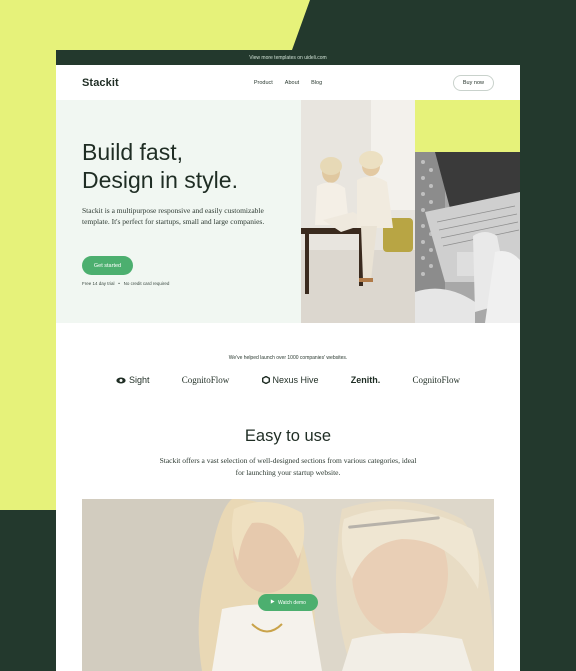  Describe the element at coordinates (187, 166) in the screenshot. I see `hero-title: Build fast, Design in style.` at that location.